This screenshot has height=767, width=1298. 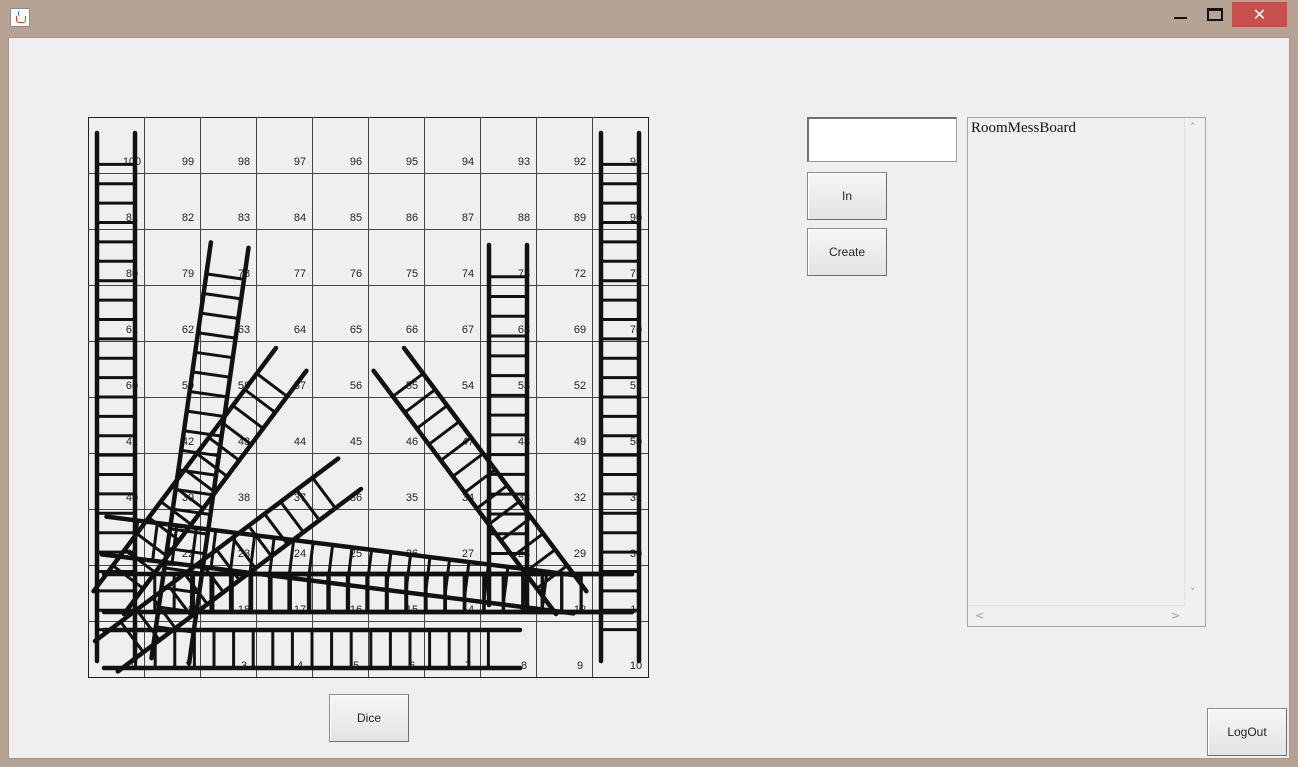 I want to click on room-input, so click(x=882, y=139).